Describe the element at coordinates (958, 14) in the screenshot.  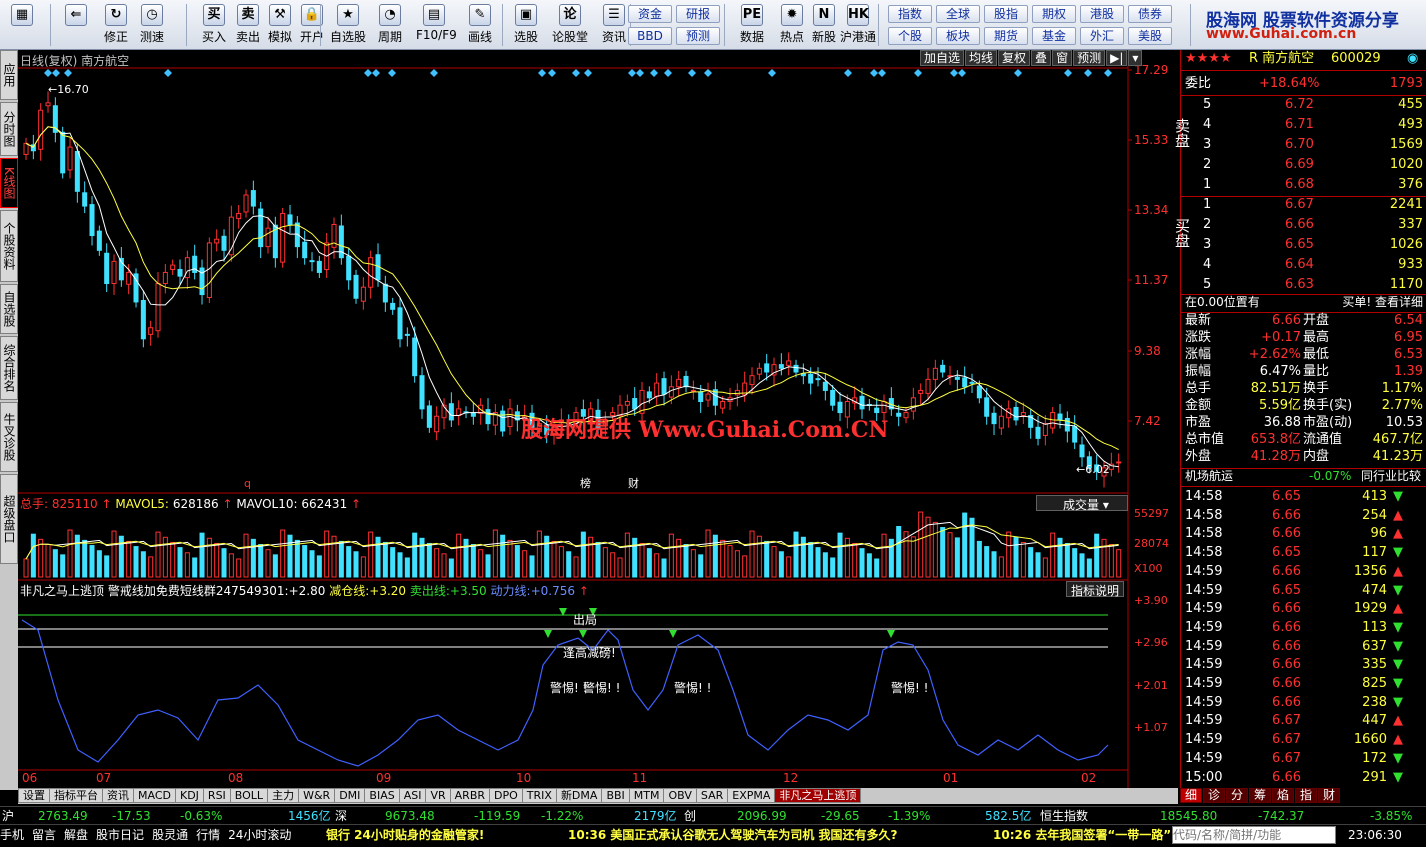
I see `quick-button-全球: 全球` at that location.